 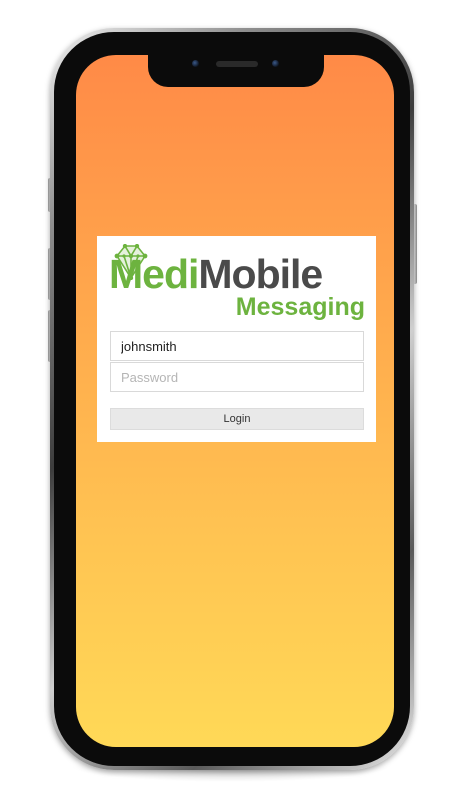 I want to click on speaker-grille, so click(x=237, y=64).